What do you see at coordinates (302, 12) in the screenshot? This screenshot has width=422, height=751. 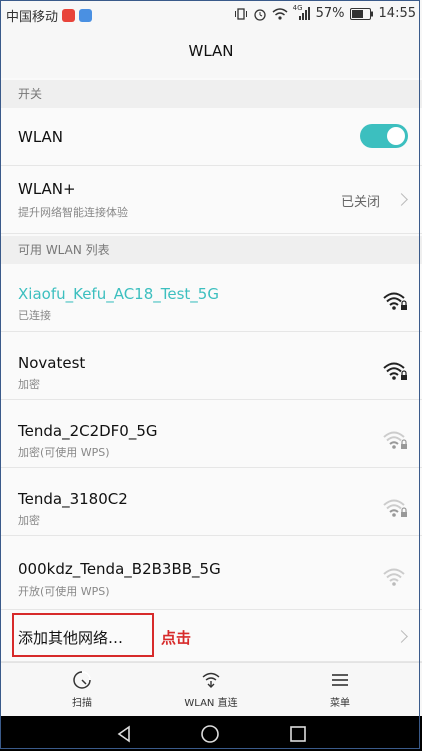 I see `signal-icon: 4G` at bounding box center [302, 12].